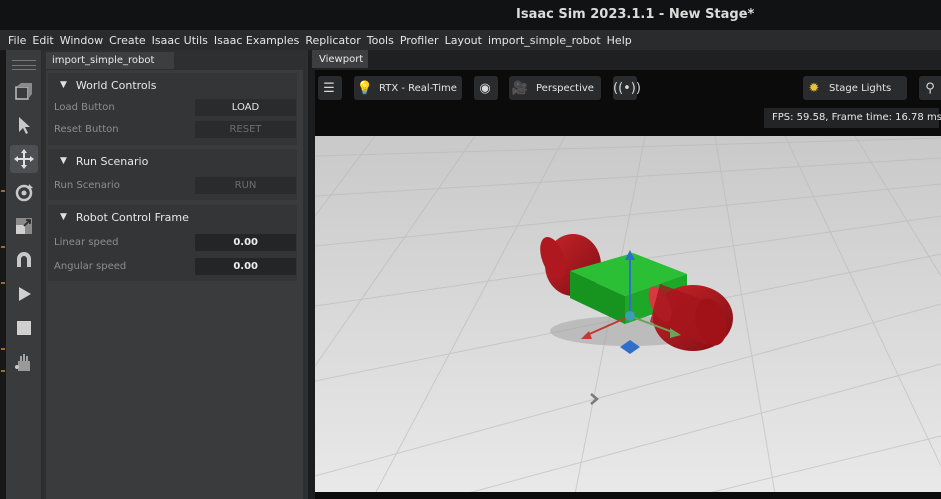 Image resolution: width=941 pixels, height=499 pixels. I want to click on physics-tools-icon, so click(24, 364).